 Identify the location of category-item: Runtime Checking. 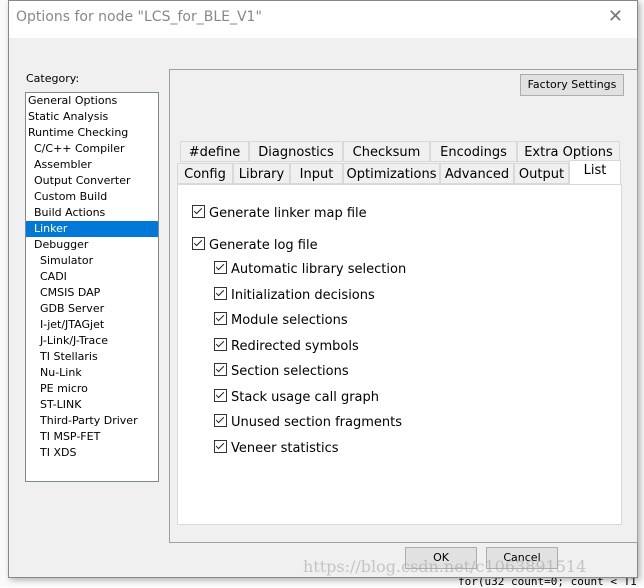
(92, 133).